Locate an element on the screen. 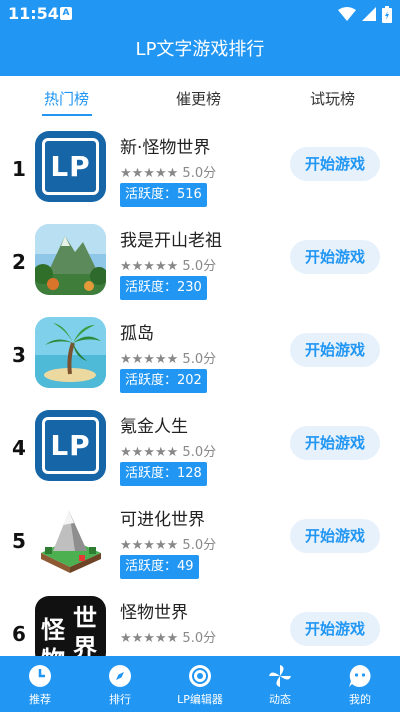  activity-badge: 活跃度：516 is located at coordinates (163, 195).